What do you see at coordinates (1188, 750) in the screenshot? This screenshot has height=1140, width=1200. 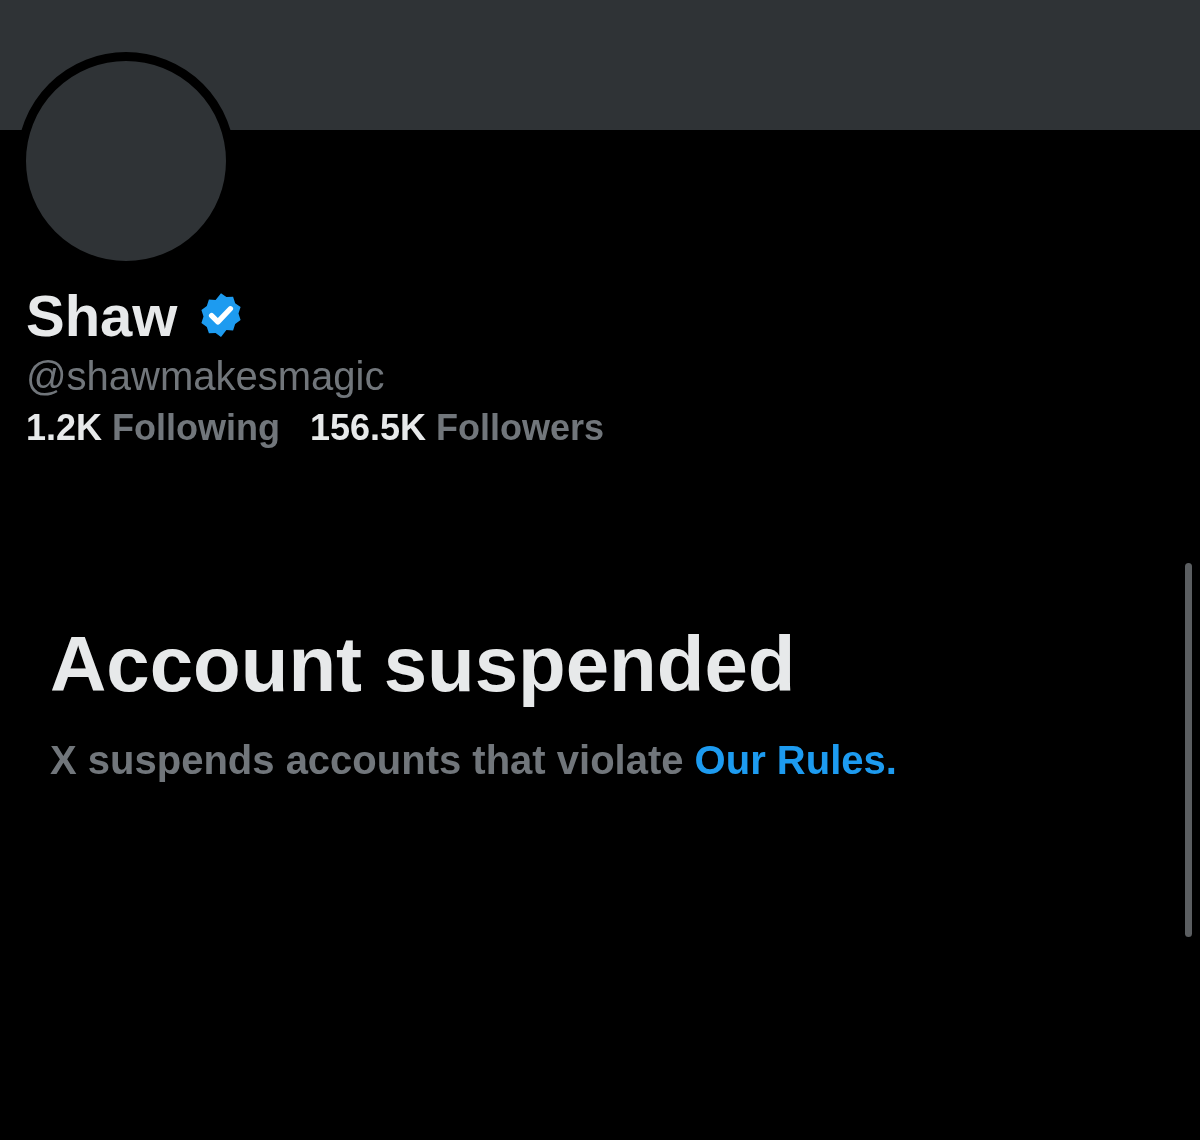 I see `scrollbar` at bounding box center [1188, 750].